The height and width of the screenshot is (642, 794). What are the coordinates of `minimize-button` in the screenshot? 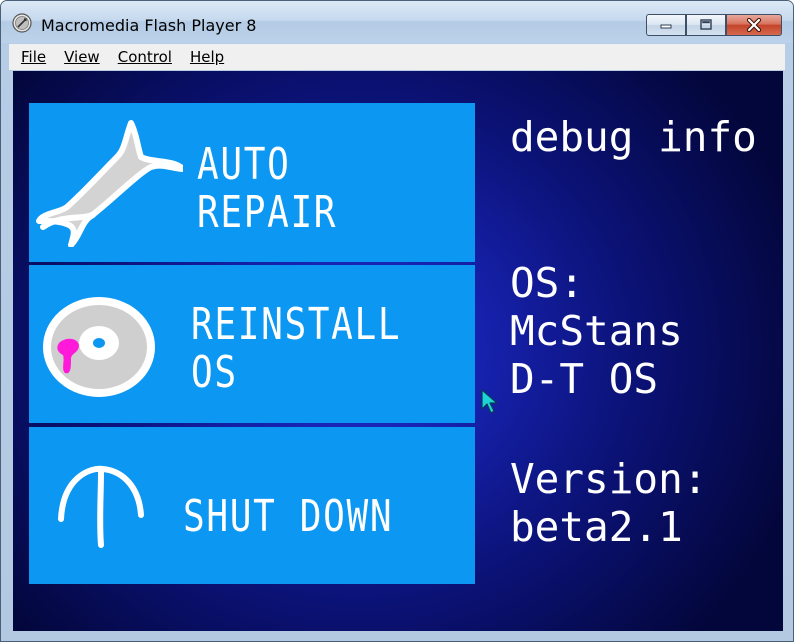 It's located at (666, 25).